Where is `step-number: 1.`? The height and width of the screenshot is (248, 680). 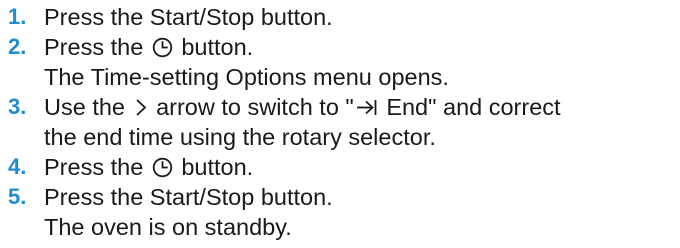
step-number: 1. is located at coordinates (17, 16).